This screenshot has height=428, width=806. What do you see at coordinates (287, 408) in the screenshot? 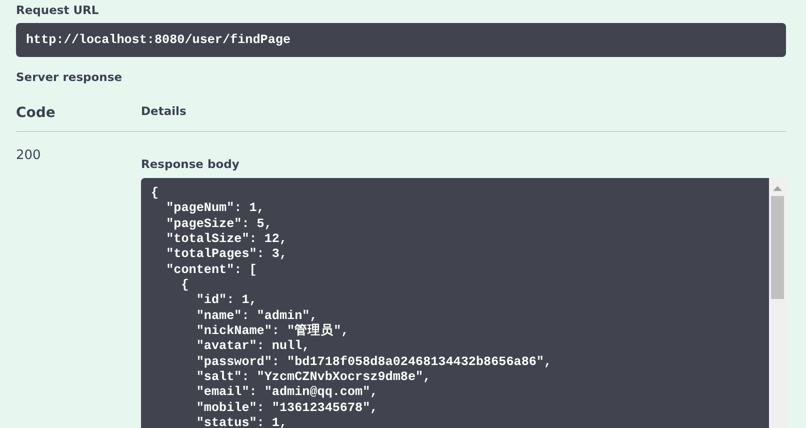
I see `code-line: "mobile": "13612345678",` at bounding box center [287, 408].